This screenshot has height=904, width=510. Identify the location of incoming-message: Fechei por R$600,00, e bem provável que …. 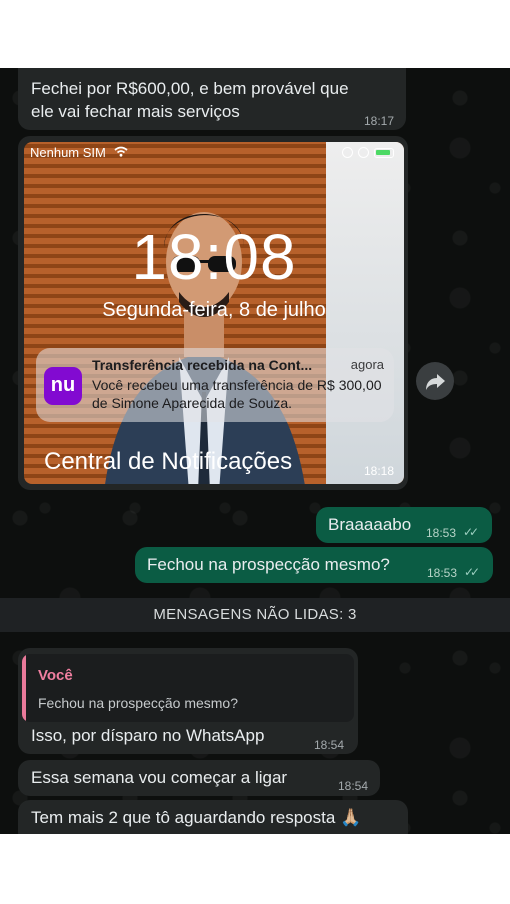
(212, 99).